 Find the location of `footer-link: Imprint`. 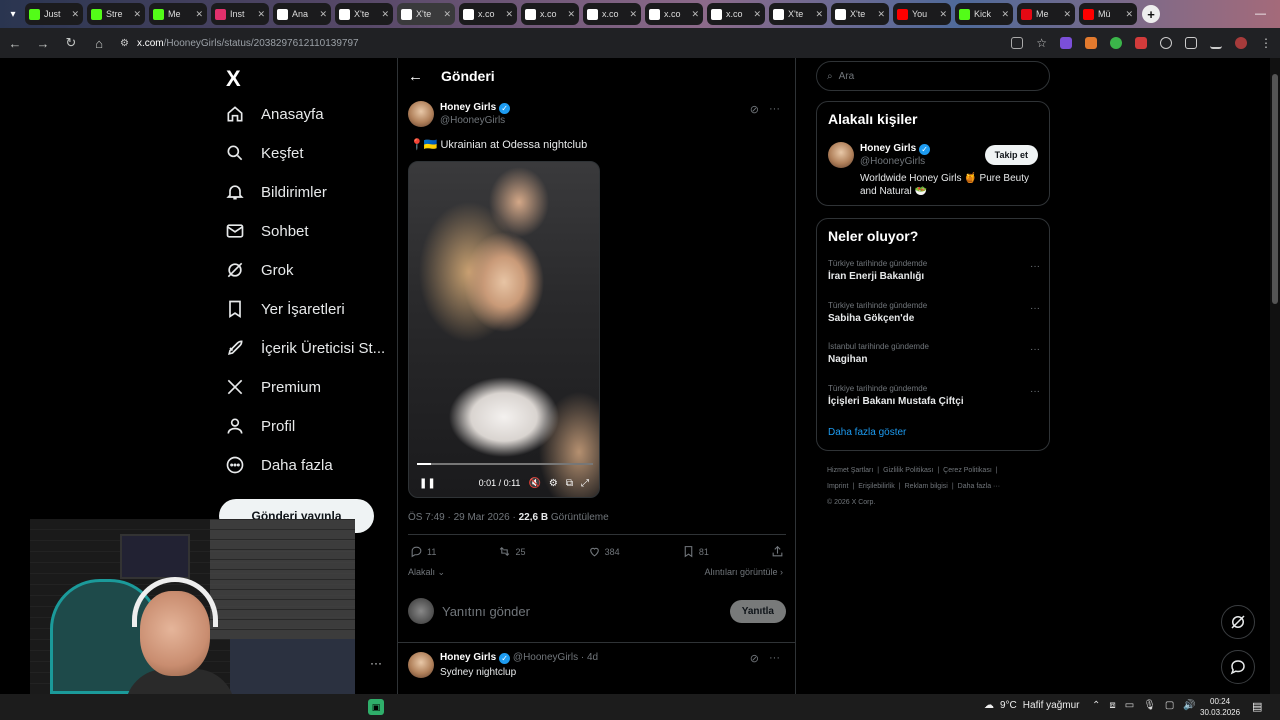

footer-link: Imprint is located at coordinates (837, 486).